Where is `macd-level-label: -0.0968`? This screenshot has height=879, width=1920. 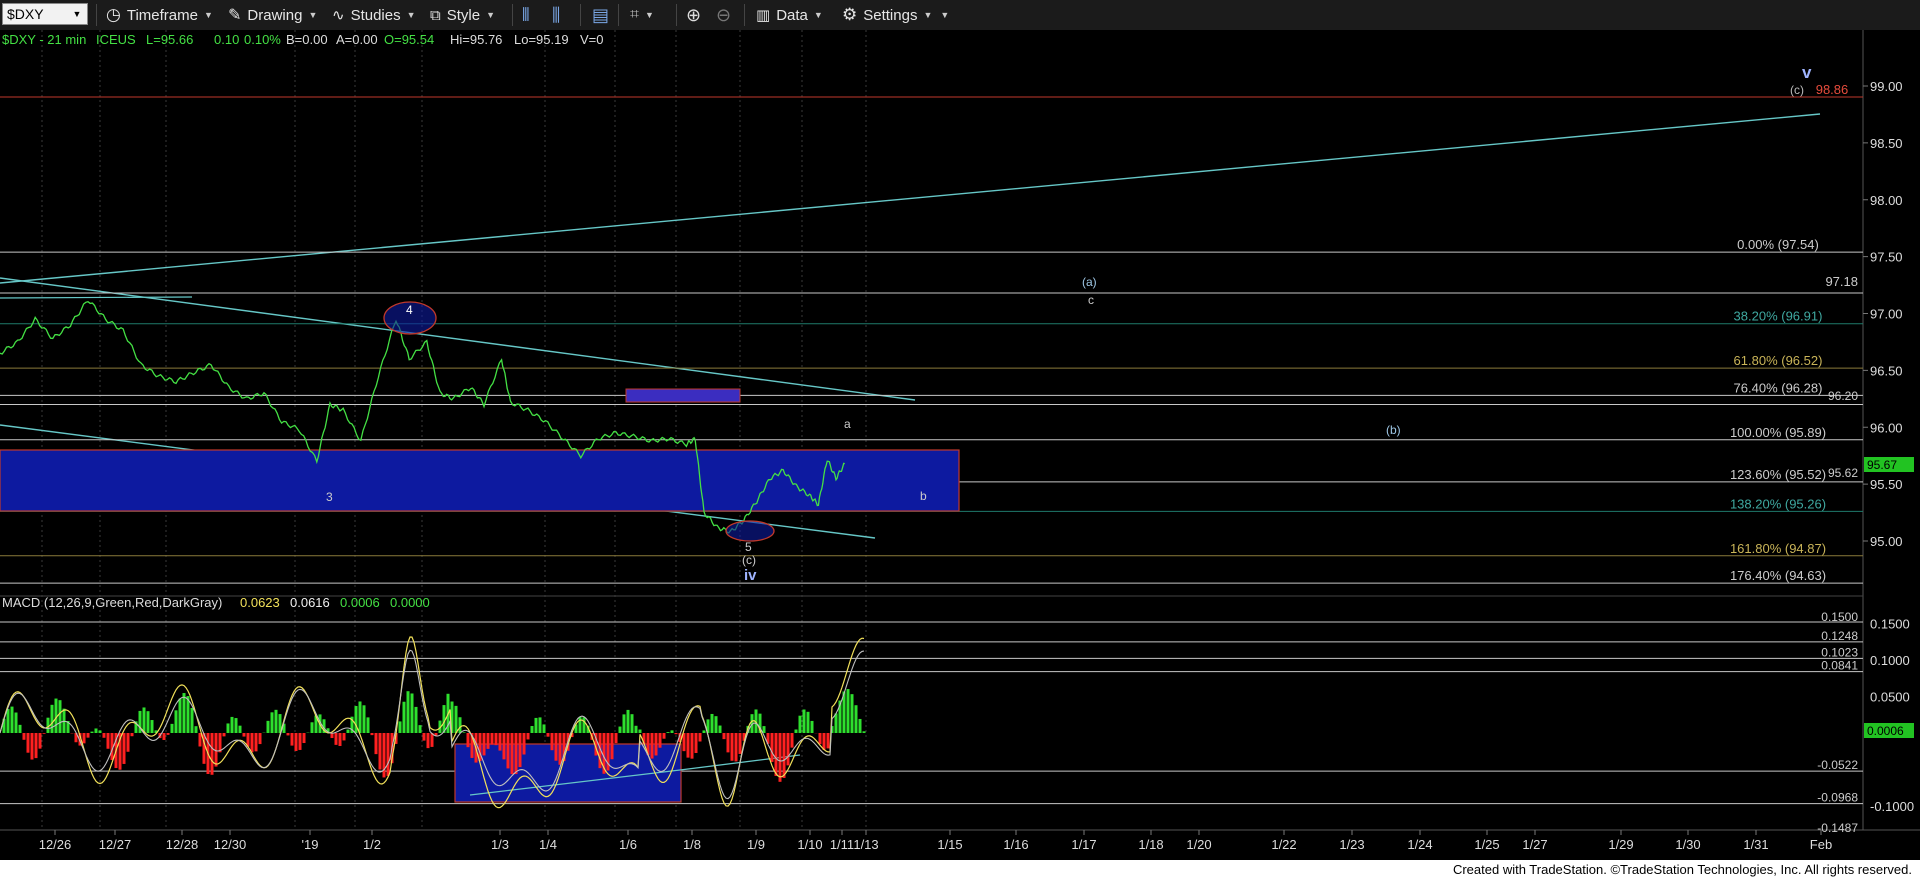 macd-level-label: -0.0968 is located at coordinates (1837, 798).